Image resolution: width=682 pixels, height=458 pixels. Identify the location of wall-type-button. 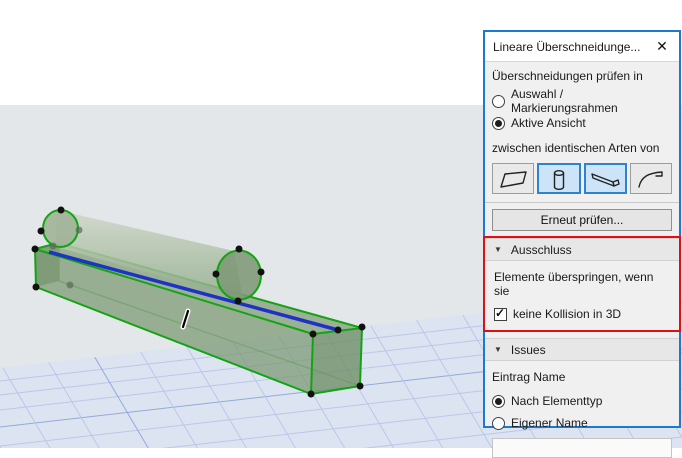
(513, 178).